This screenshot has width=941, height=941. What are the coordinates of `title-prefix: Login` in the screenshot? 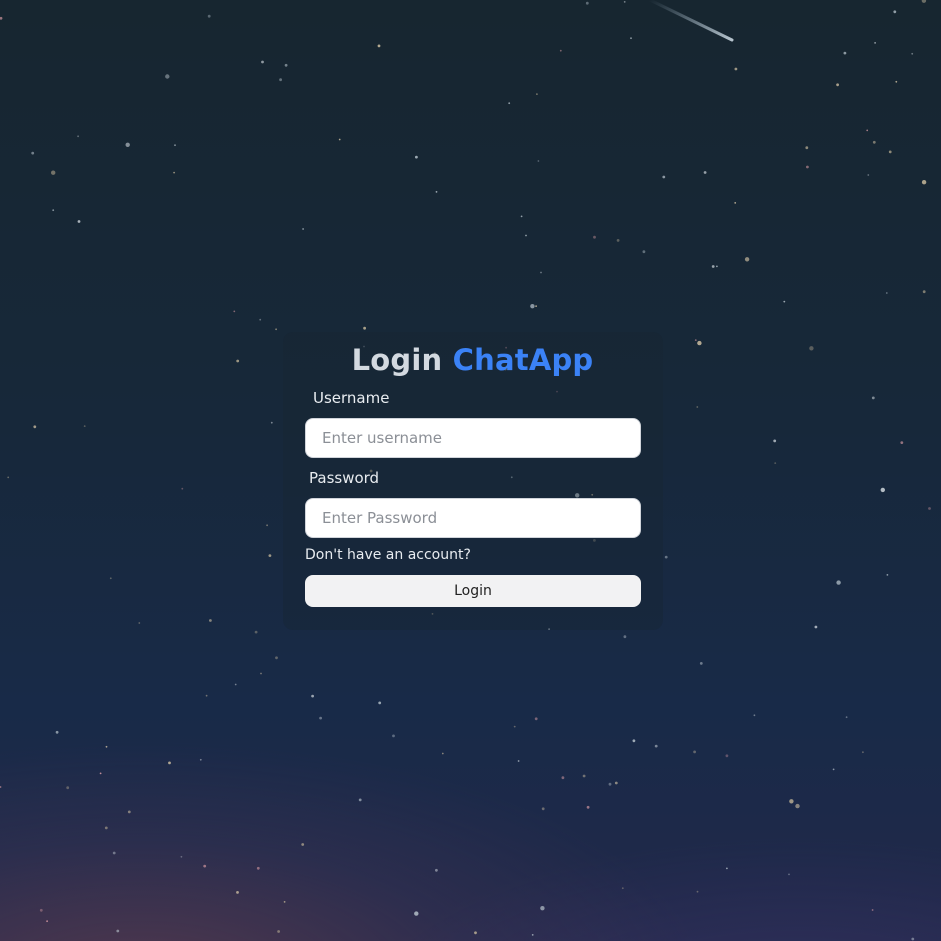 It's located at (397, 360).